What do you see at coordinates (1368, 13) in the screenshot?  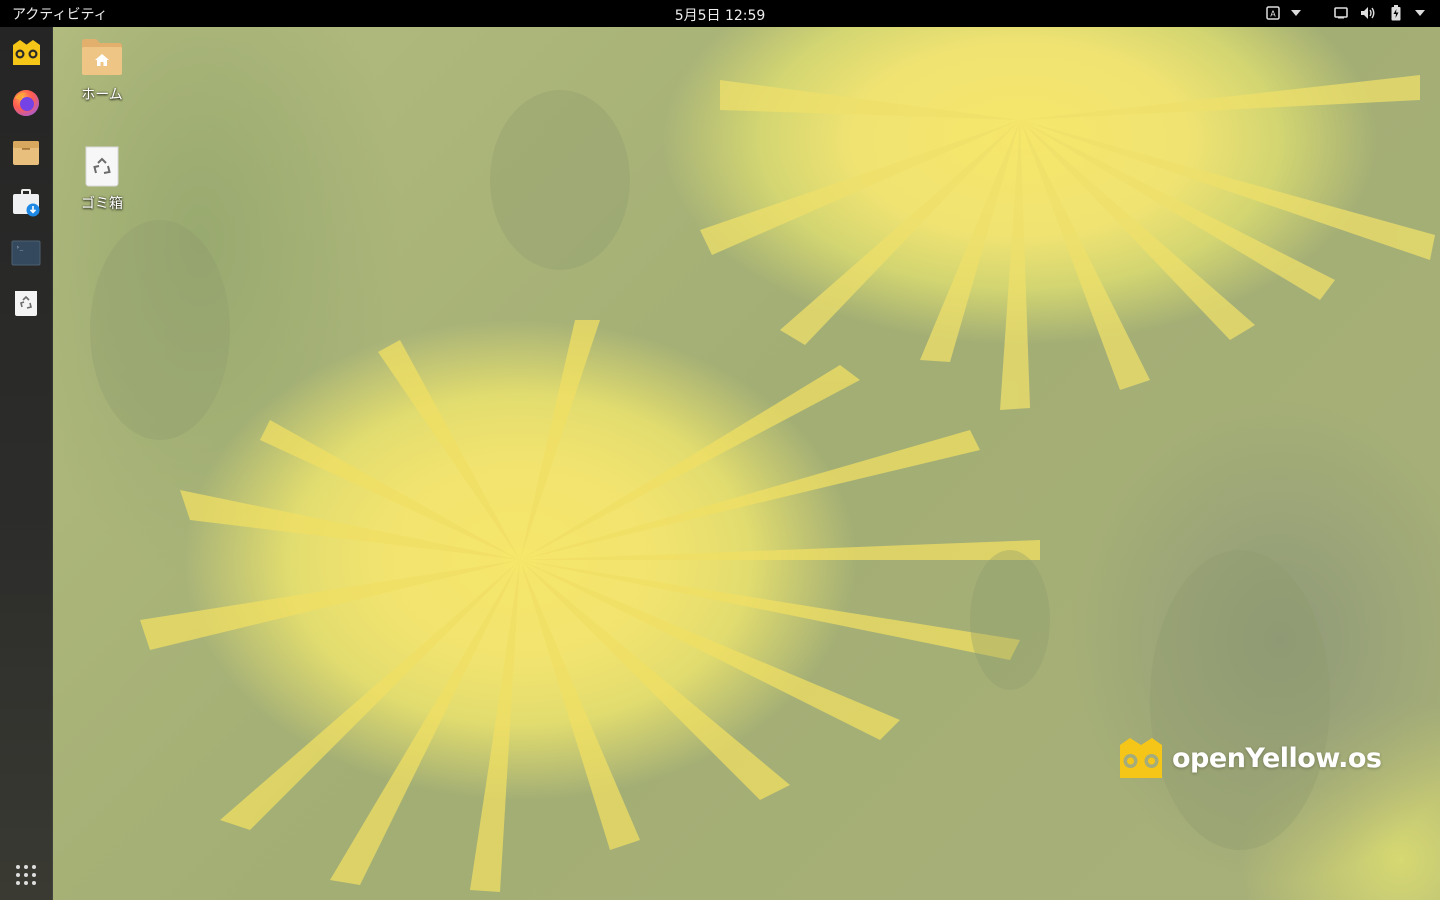 I see `volume-icon` at bounding box center [1368, 13].